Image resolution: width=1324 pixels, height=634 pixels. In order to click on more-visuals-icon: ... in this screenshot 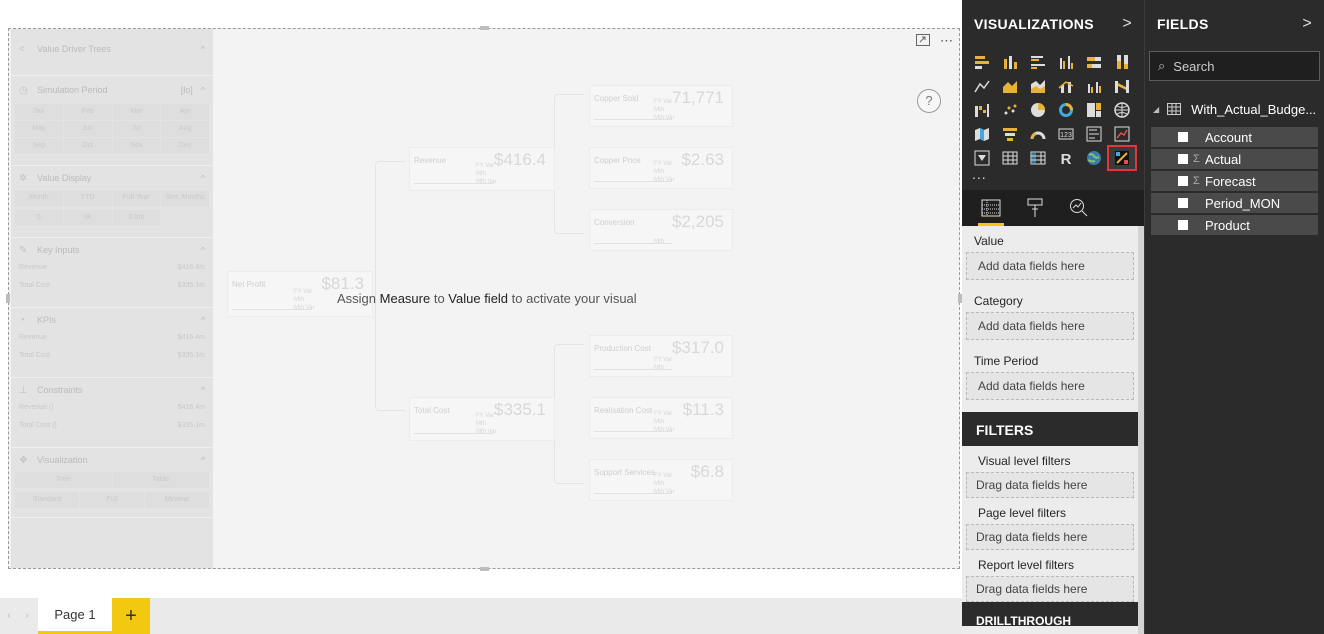, I will do `click(1053, 177)`.